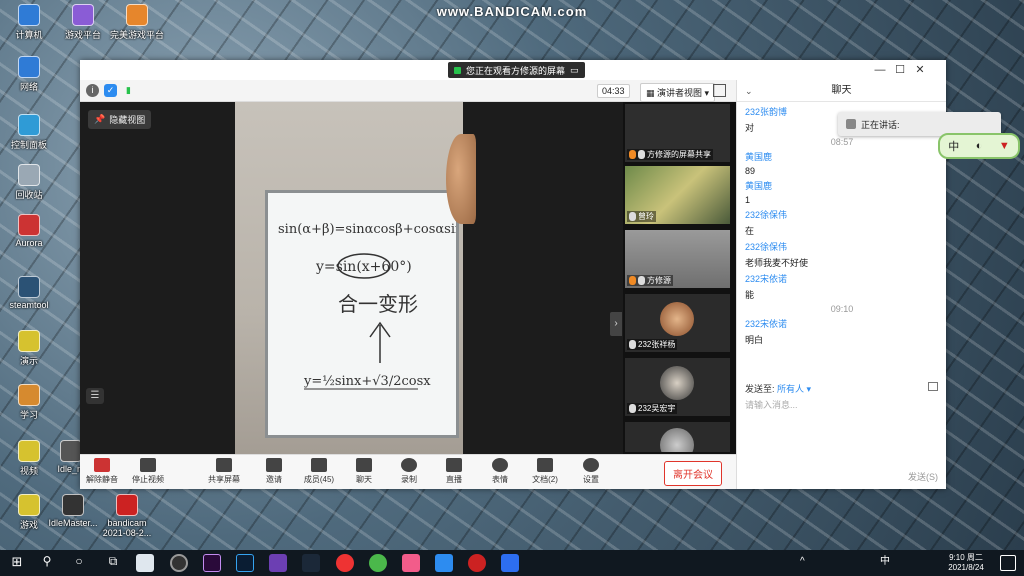  Describe the element at coordinates (641, 280) in the screenshot. I see `mic-icon` at that location.